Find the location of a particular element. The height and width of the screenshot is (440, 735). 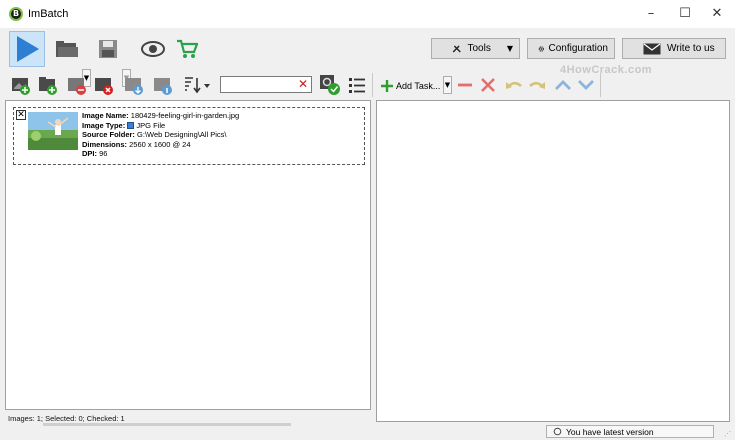

delete-image-icon is located at coordinates (104, 86).